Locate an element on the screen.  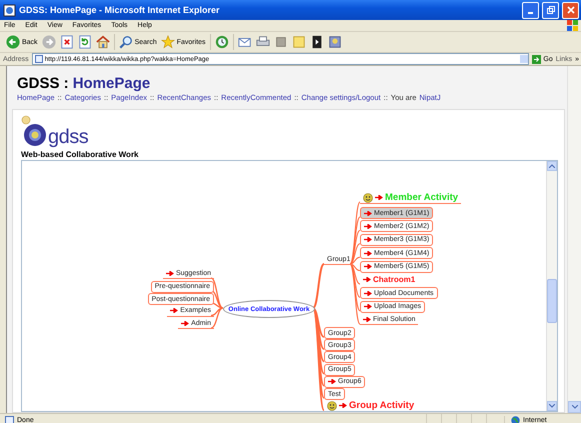
browser-icon is located at coordinates (9, 10).